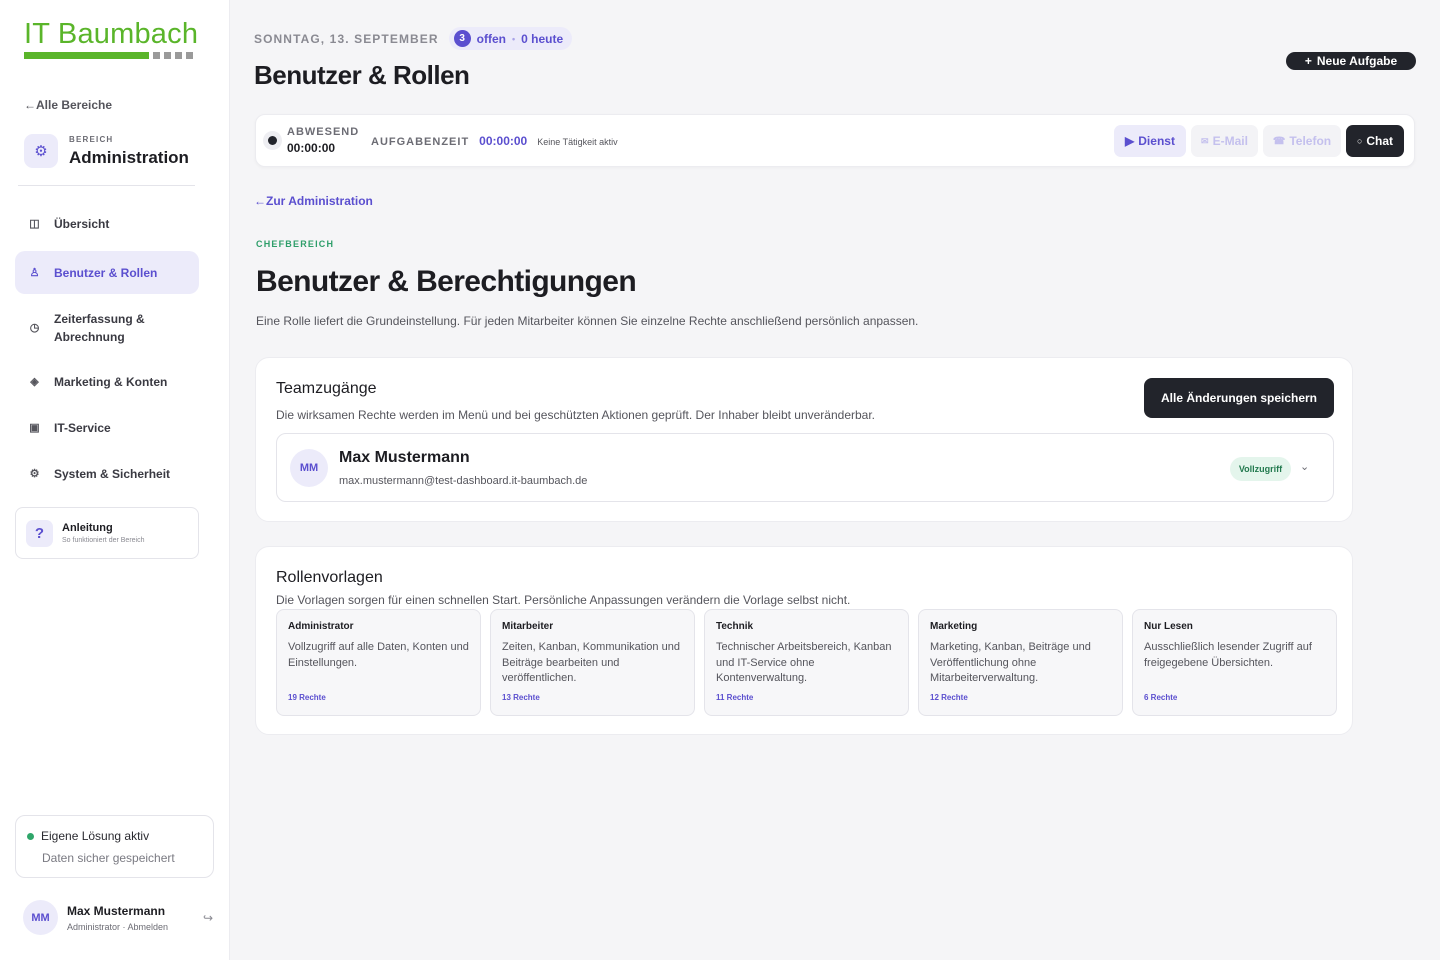 The image size is (1440, 960). I want to click on role-name: Technik, so click(735, 626).